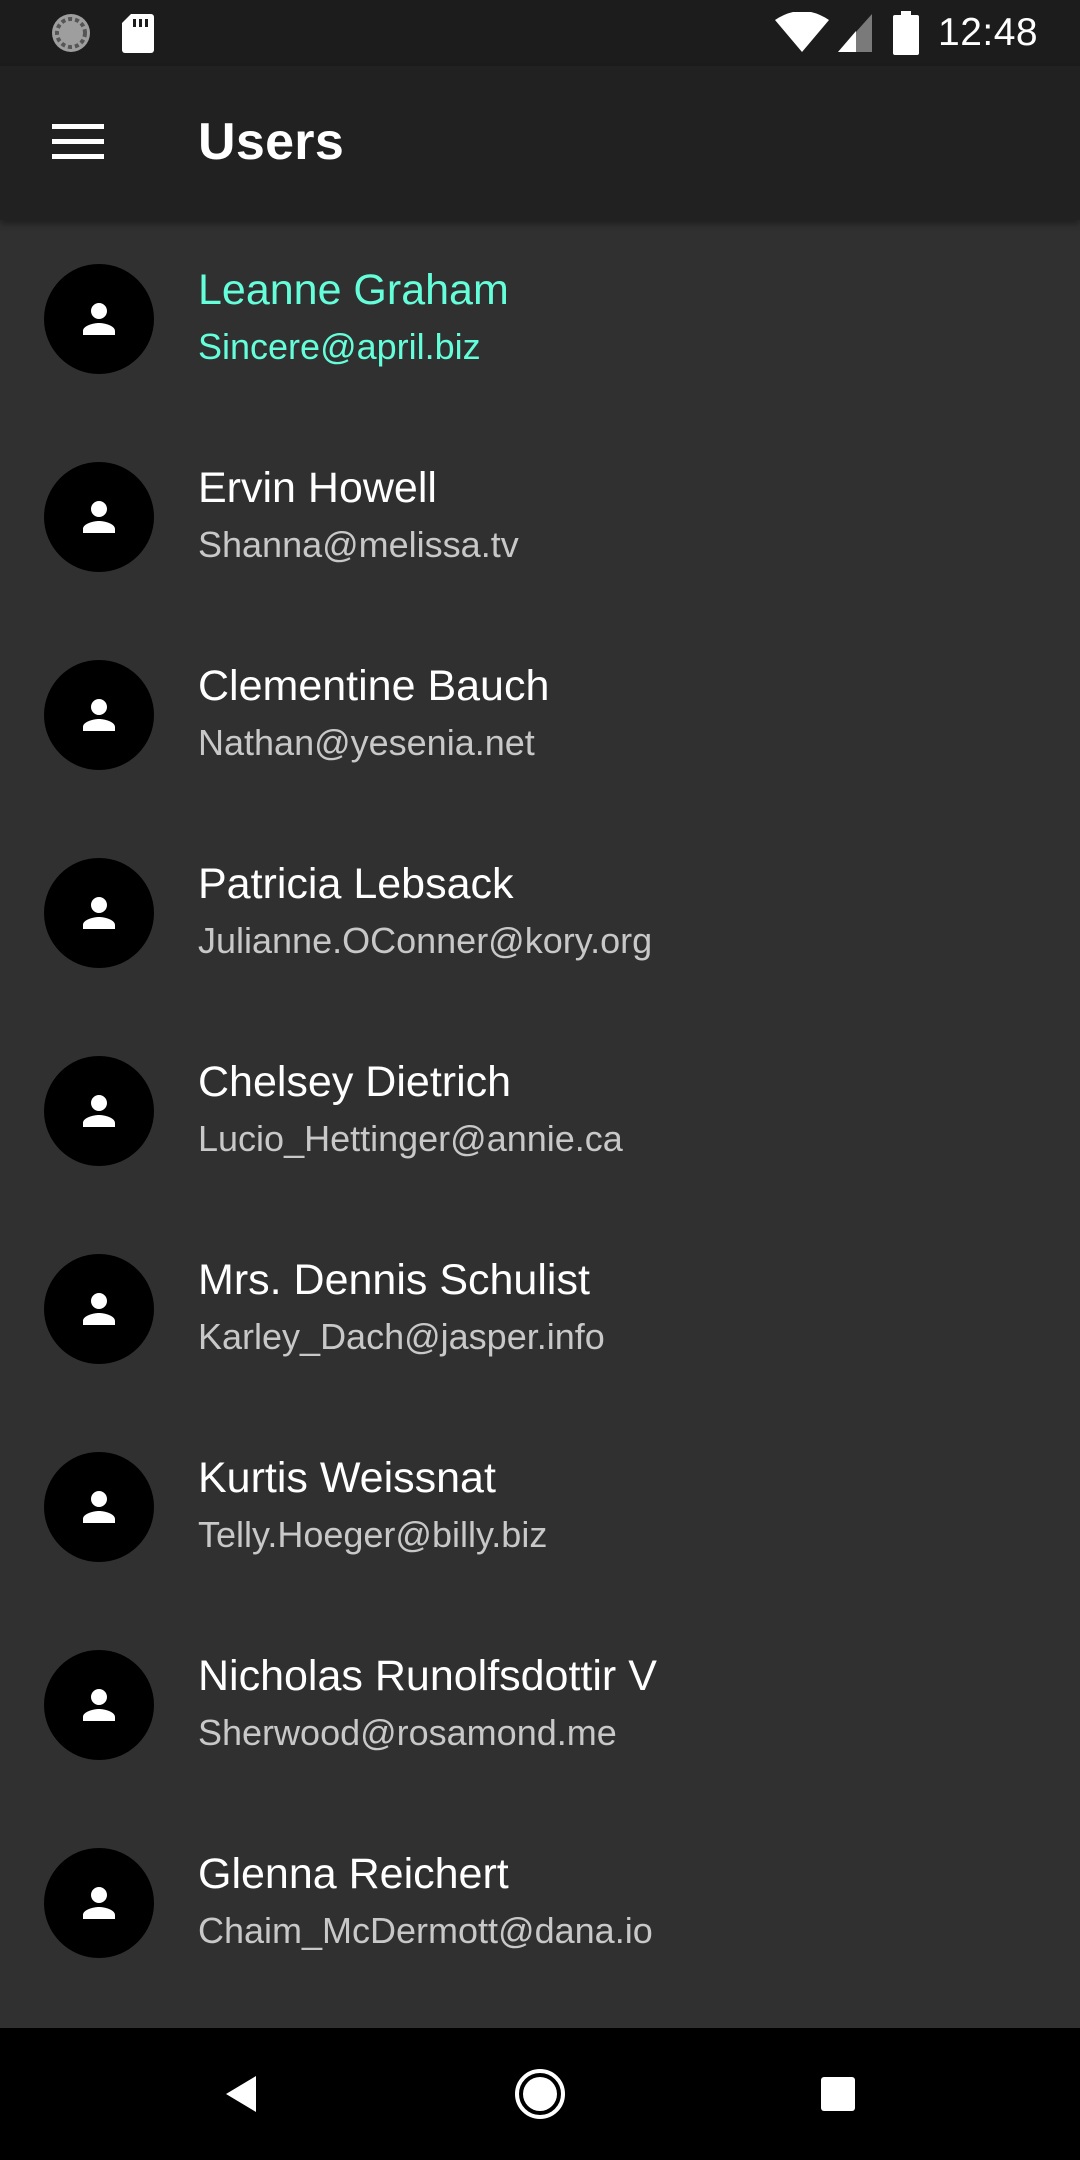  Describe the element at coordinates (802, 32) in the screenshot. I see `wifi-icon` at that location.